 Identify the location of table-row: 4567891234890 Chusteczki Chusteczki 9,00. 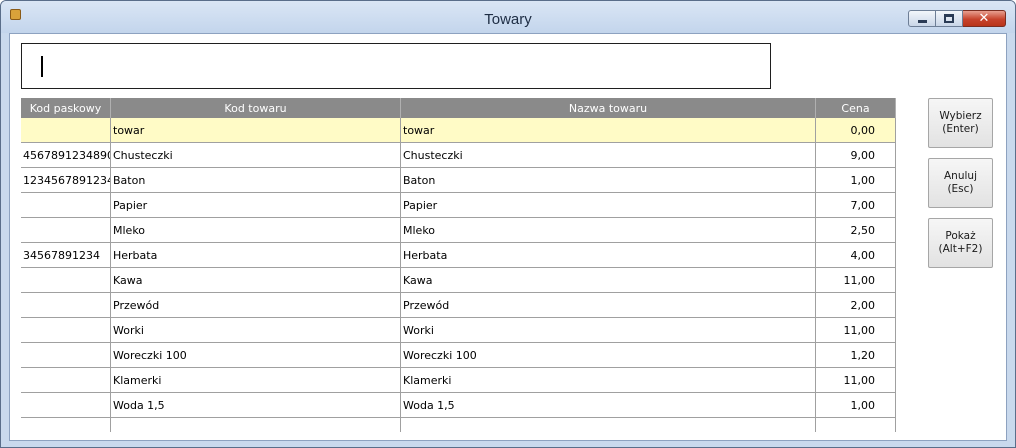
(458, 155).